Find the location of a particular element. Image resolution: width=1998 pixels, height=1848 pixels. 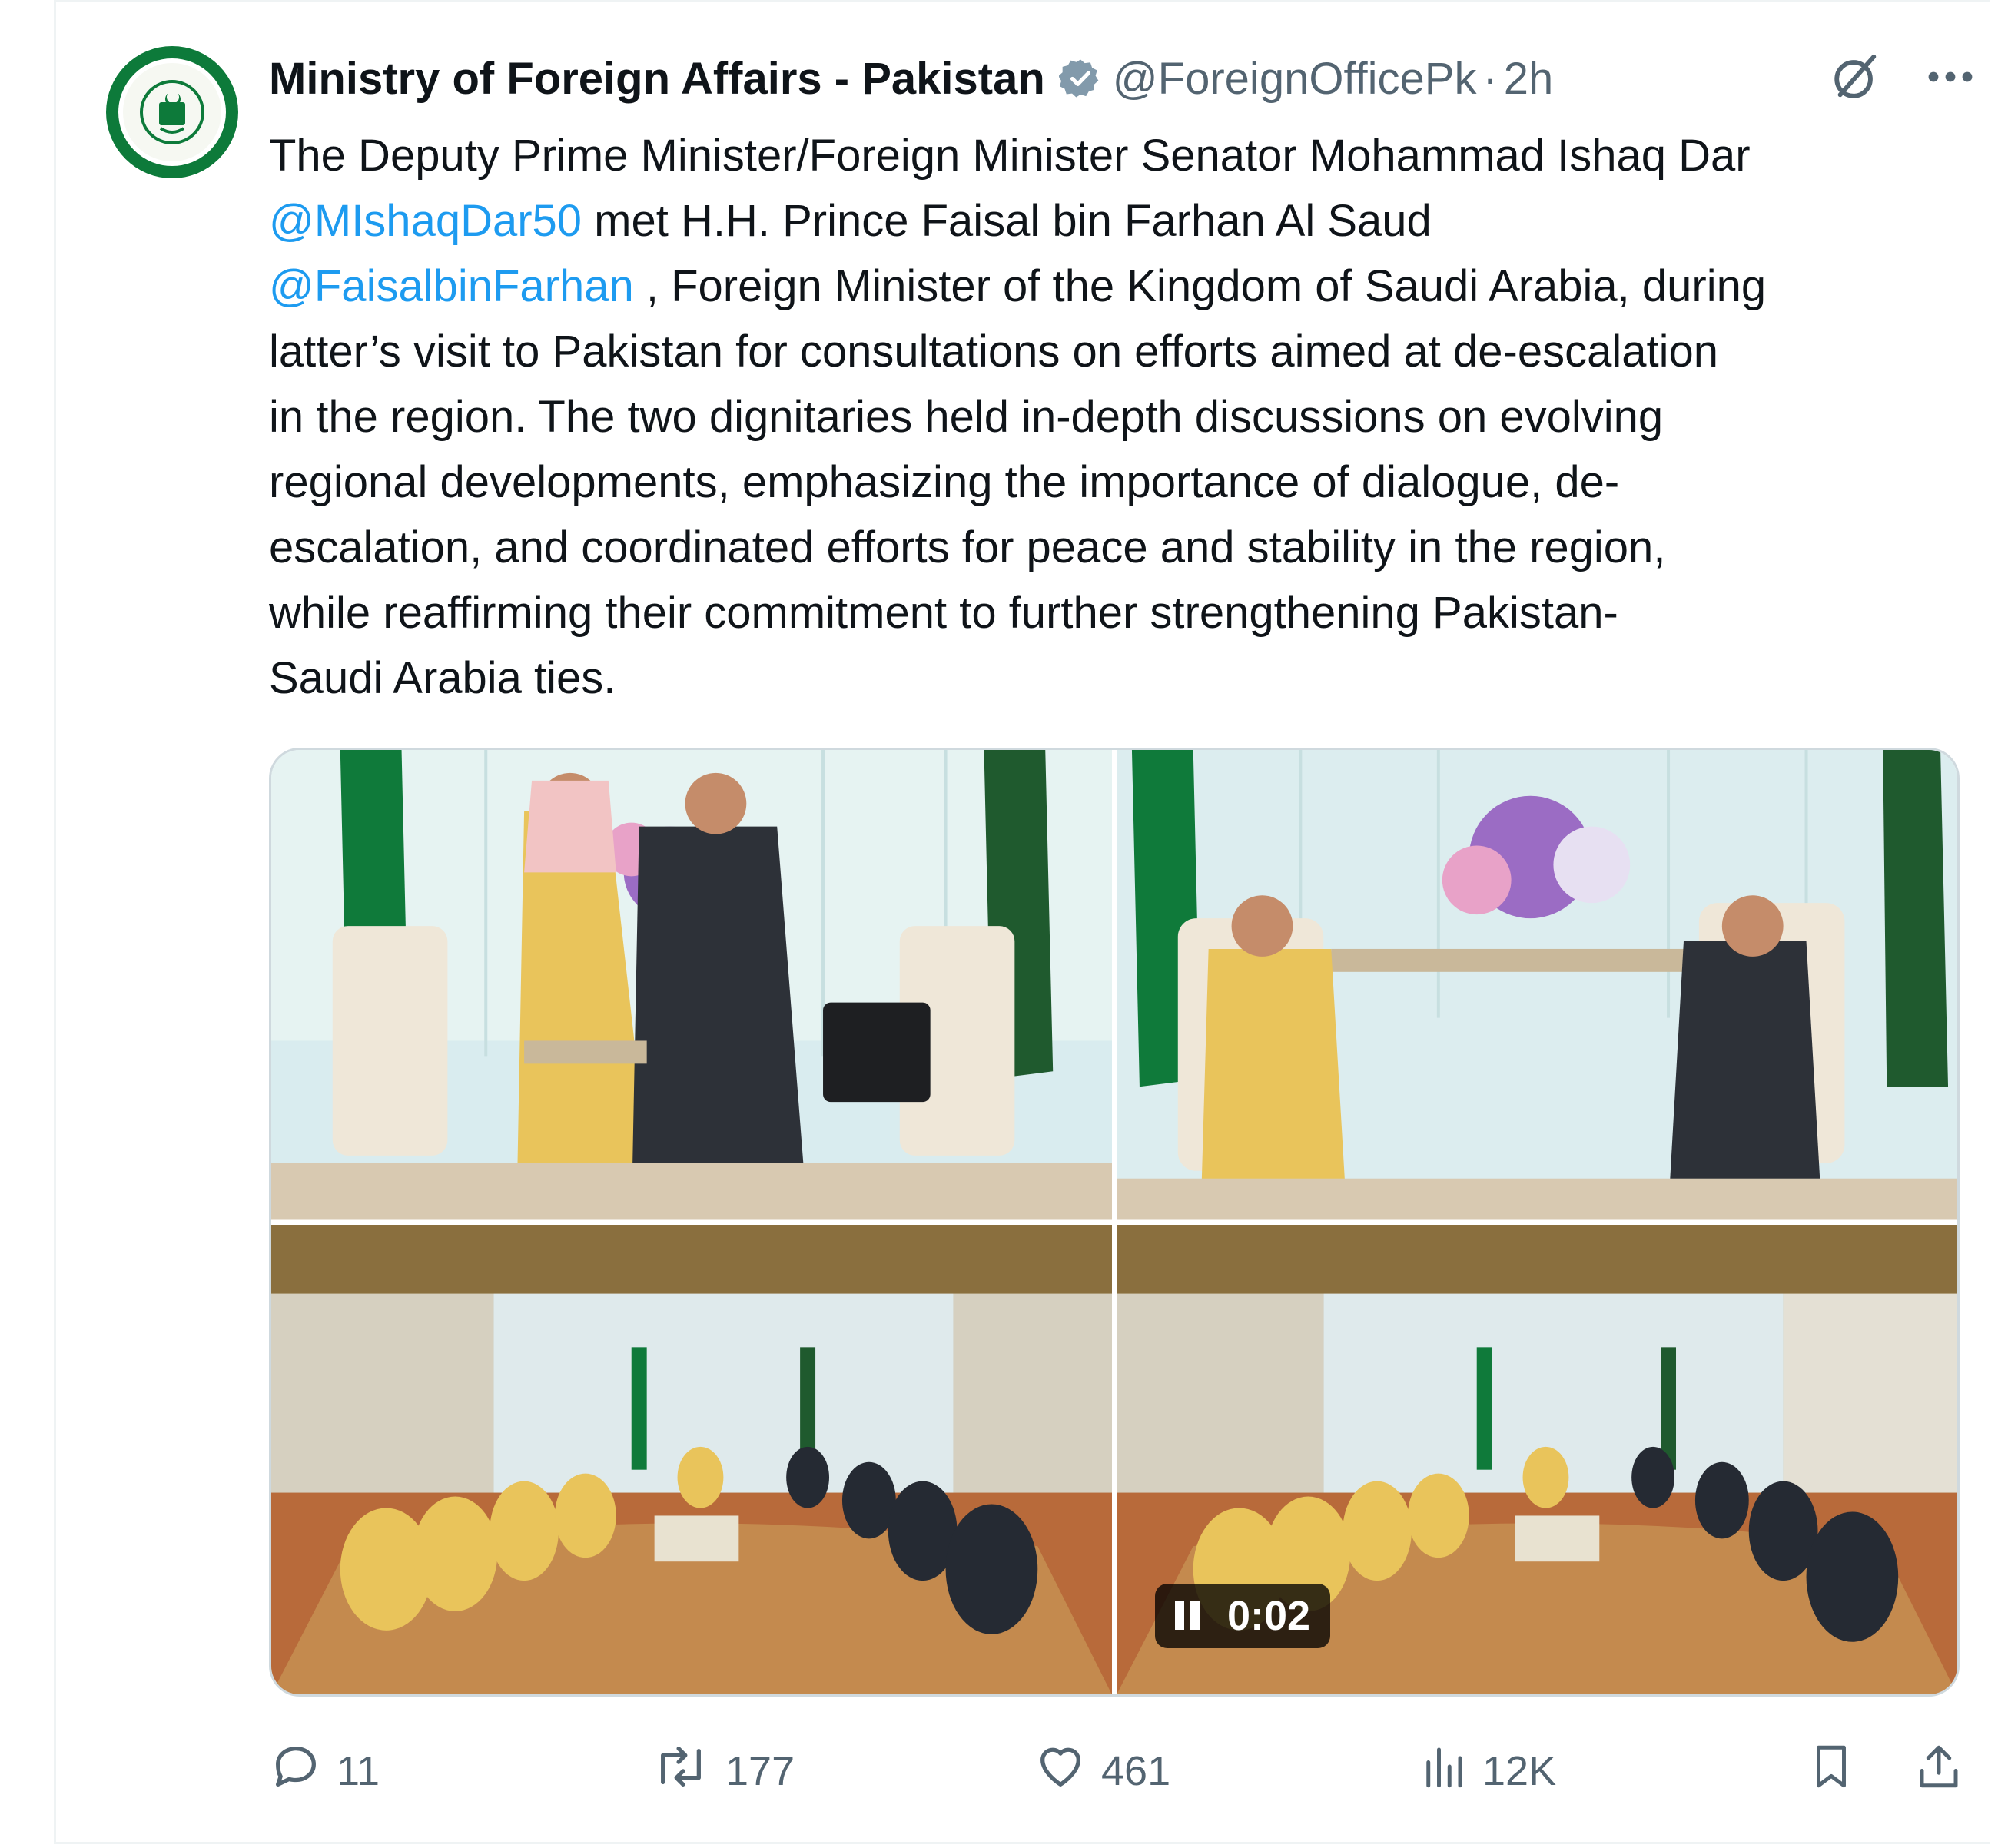

emblem-icon is located at coordinates (172, 112).